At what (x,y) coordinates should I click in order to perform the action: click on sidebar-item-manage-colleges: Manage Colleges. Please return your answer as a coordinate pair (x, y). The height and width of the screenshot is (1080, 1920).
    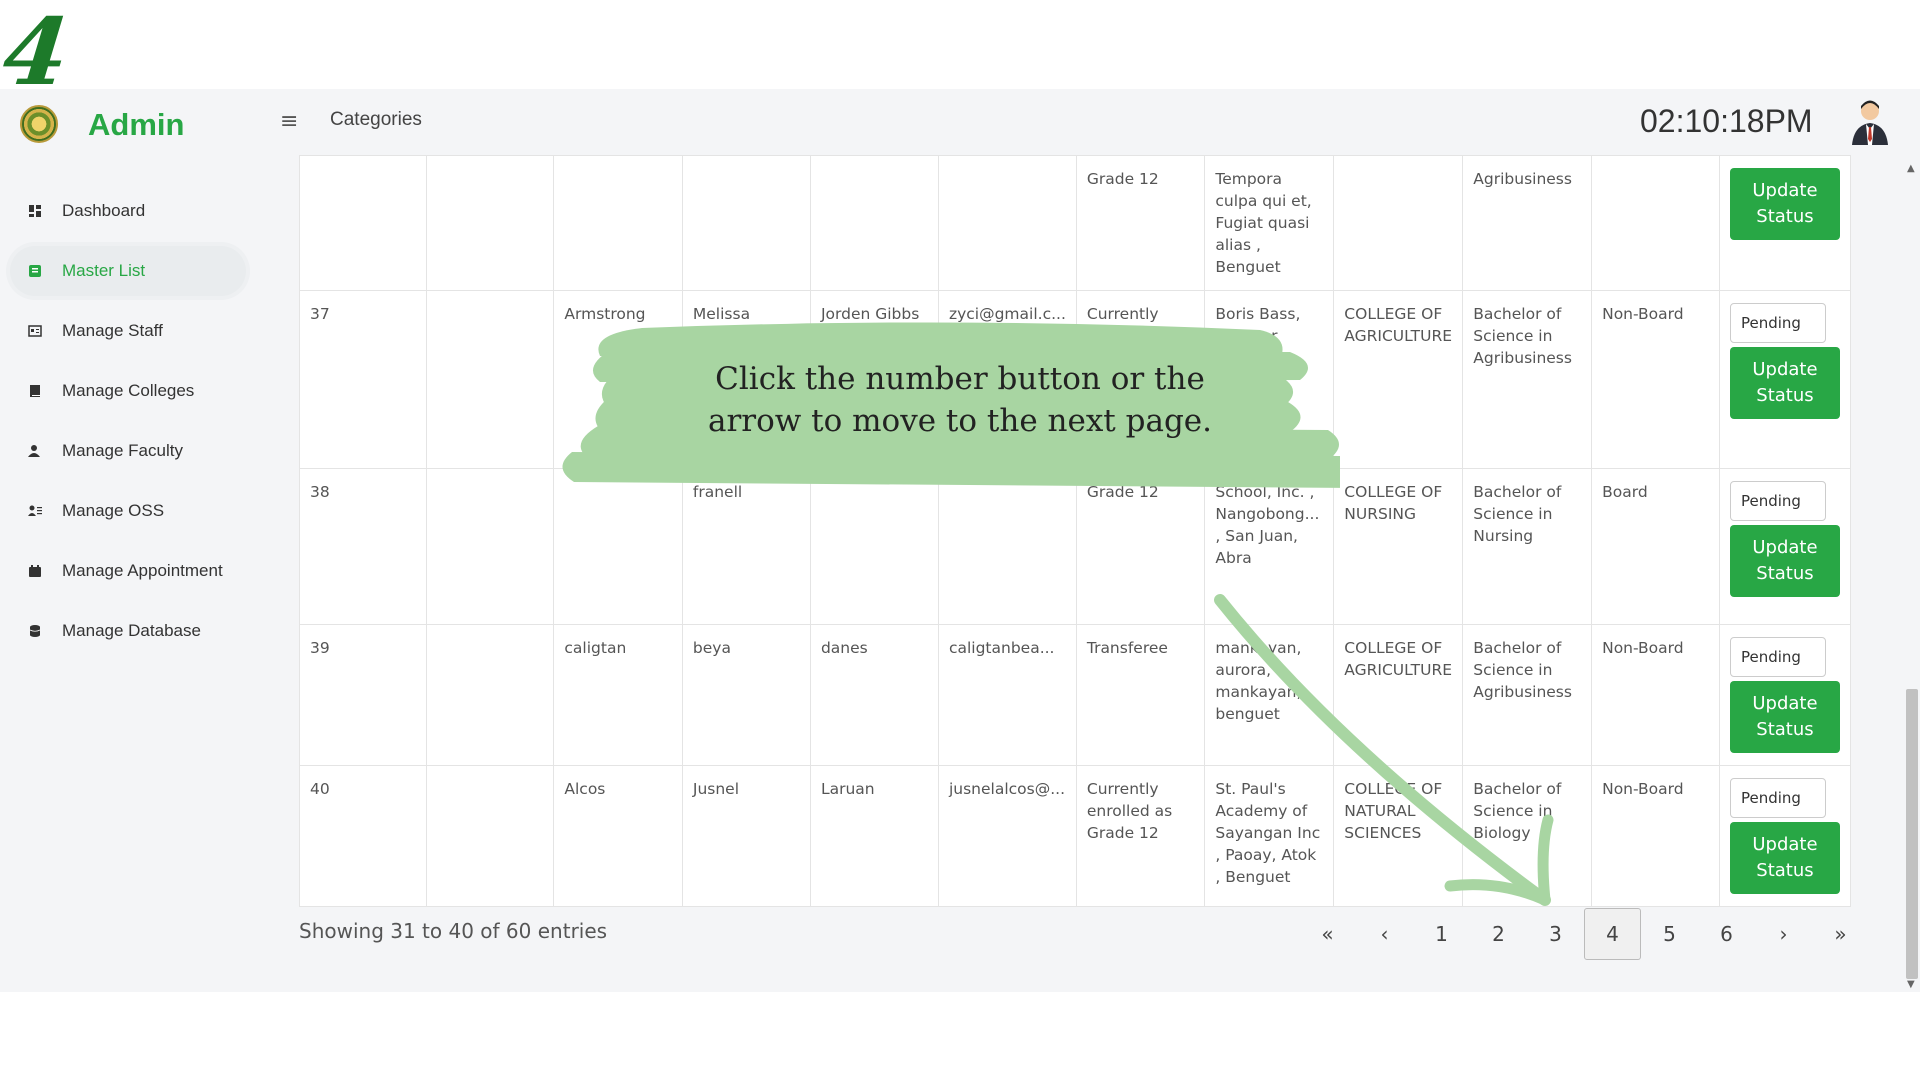
    Looking at the image, I should click on (128, 391).